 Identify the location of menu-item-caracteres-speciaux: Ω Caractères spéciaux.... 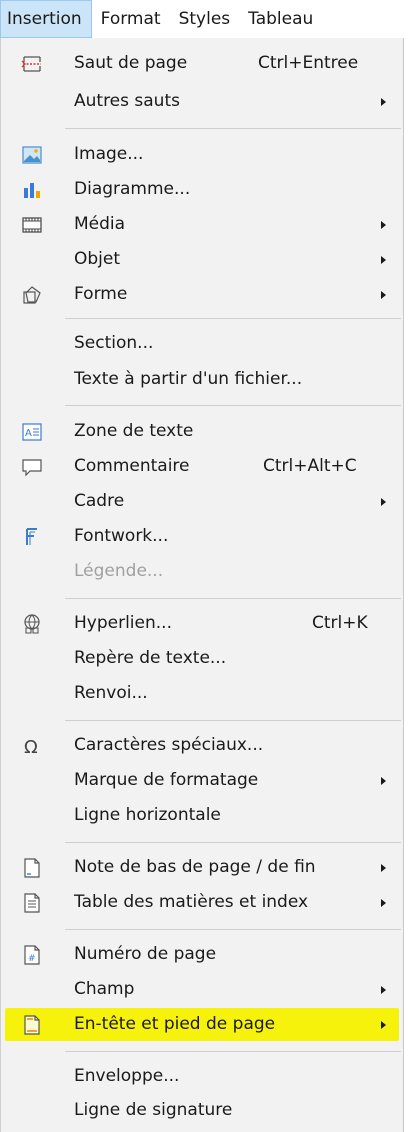
(202, 745).